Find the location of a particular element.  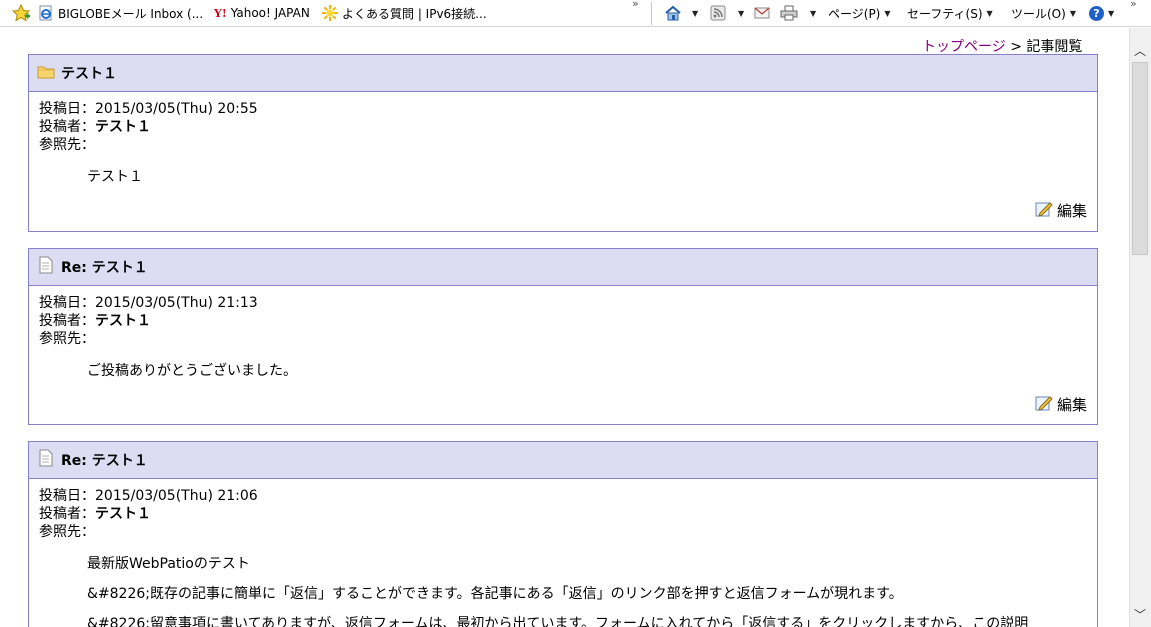

post-date-line: 投稿日：2015/03/05(Thu) 21:13 is located at coordinates (563, 303).